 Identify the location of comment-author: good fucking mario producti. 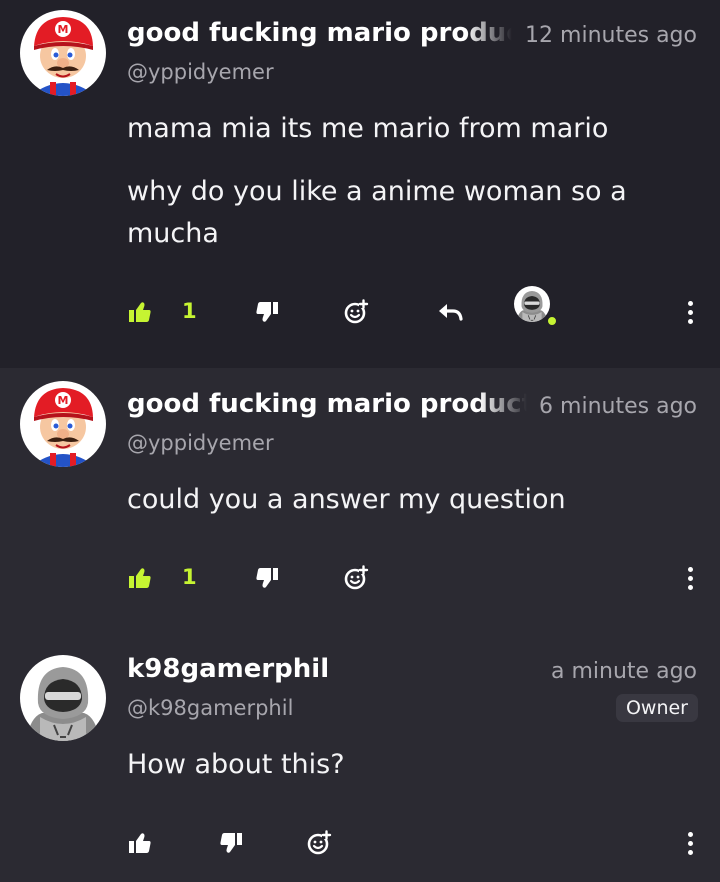
(327, 404).